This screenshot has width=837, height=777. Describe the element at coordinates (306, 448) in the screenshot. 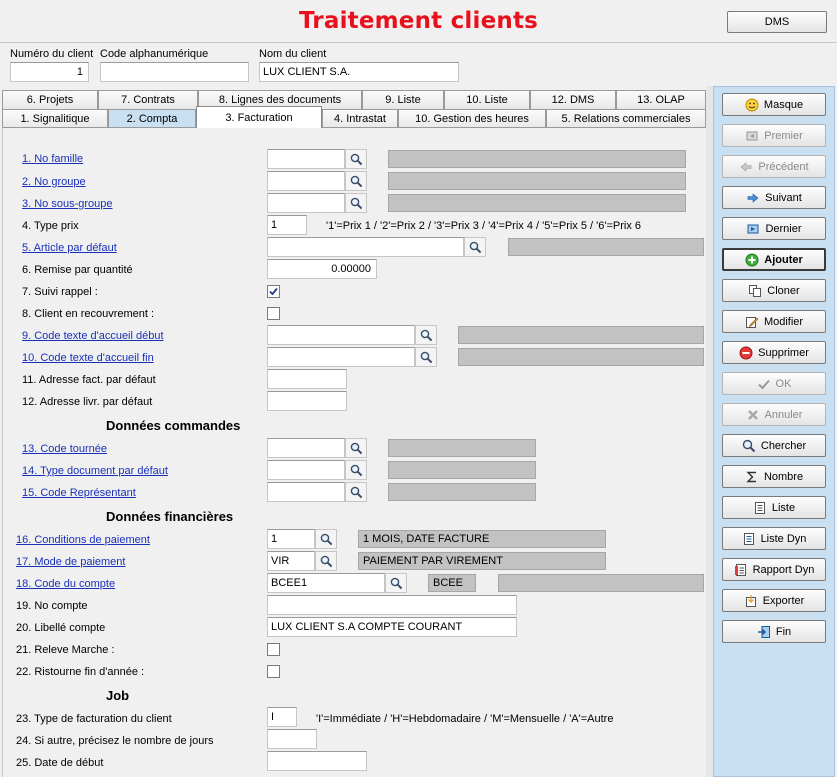

I see `tournee-input` at that location.